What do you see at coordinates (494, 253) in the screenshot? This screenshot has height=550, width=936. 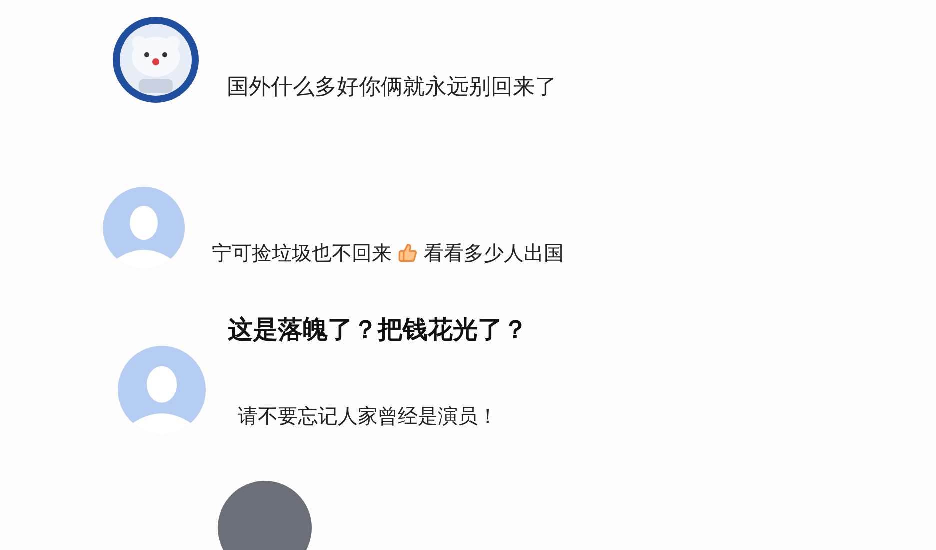 I see `comment-text: 看看多少人出国` at bounding box center [494, 253].